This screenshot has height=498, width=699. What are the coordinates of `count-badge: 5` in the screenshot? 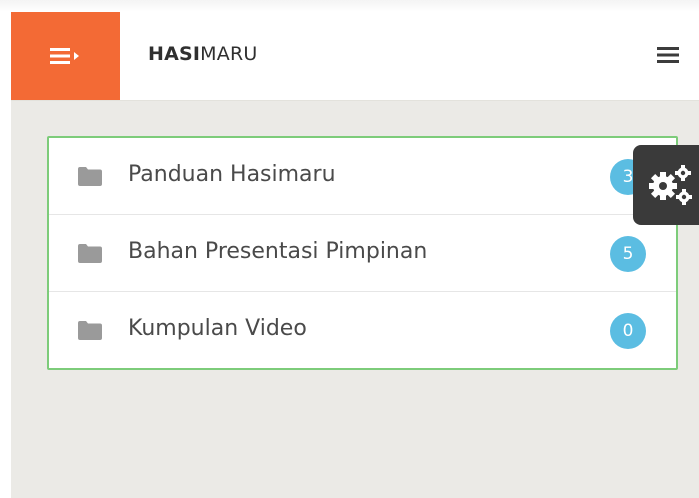 It's located at (628, 254).